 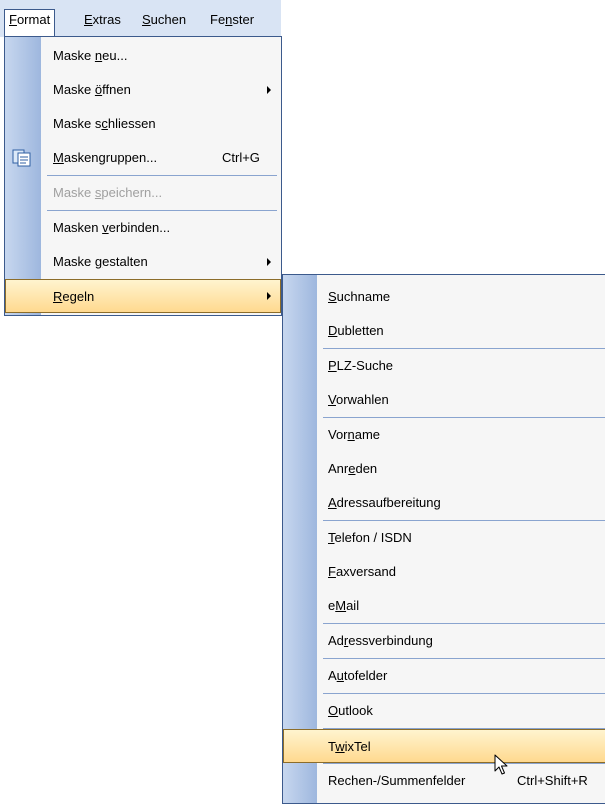 What do you see at coordinates (444, 400) in the screenshot?
I see `menu-item-vorwahlen: Vorwahlen` at bounding box center [444, 400].